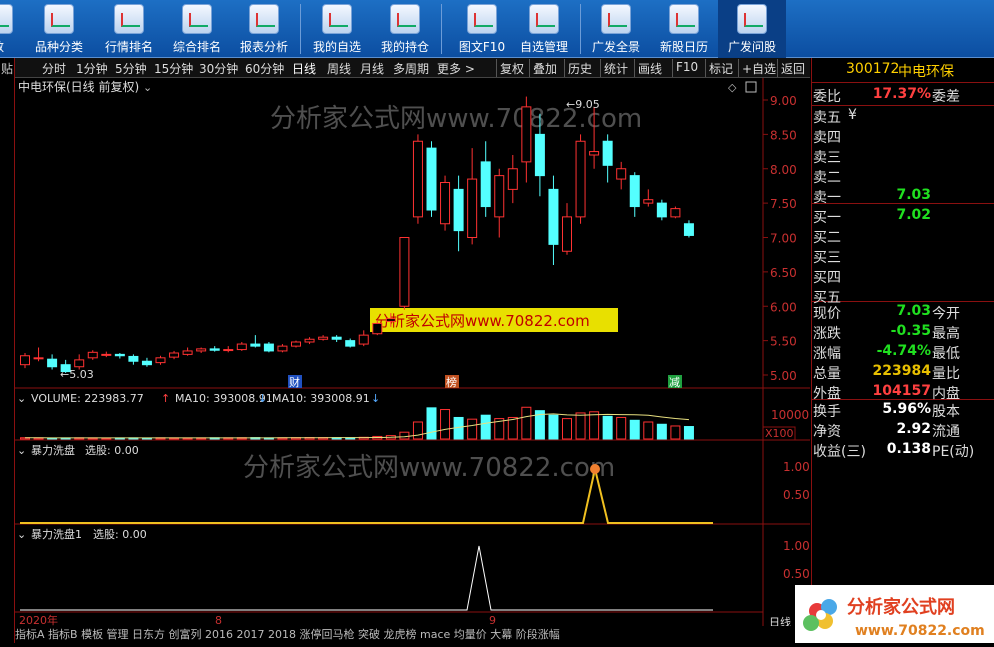 The width and height of the screenshot is (994, 647). What do you see at coordinates (732, 87) in the screenshot?
I see `diamond-icon: ◇` at bounding box center [732, 87].